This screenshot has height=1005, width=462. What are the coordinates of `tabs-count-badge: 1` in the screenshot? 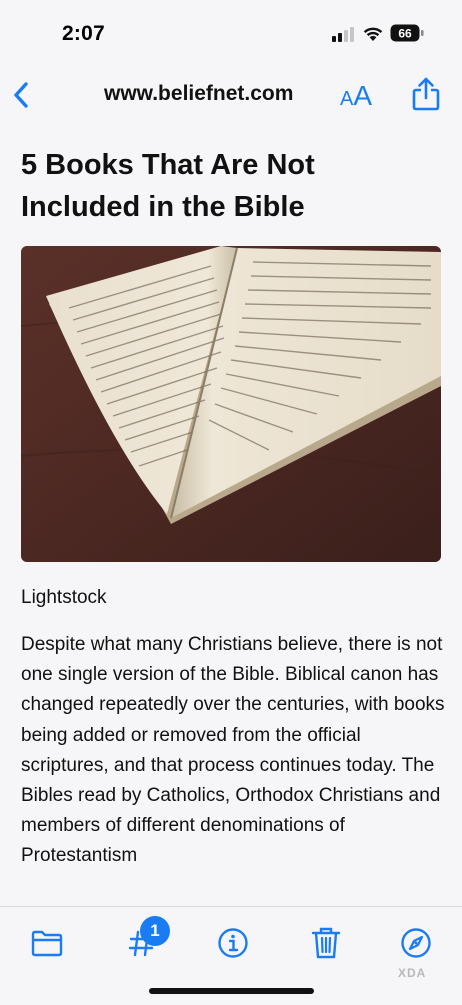 It's located at (155, 931).